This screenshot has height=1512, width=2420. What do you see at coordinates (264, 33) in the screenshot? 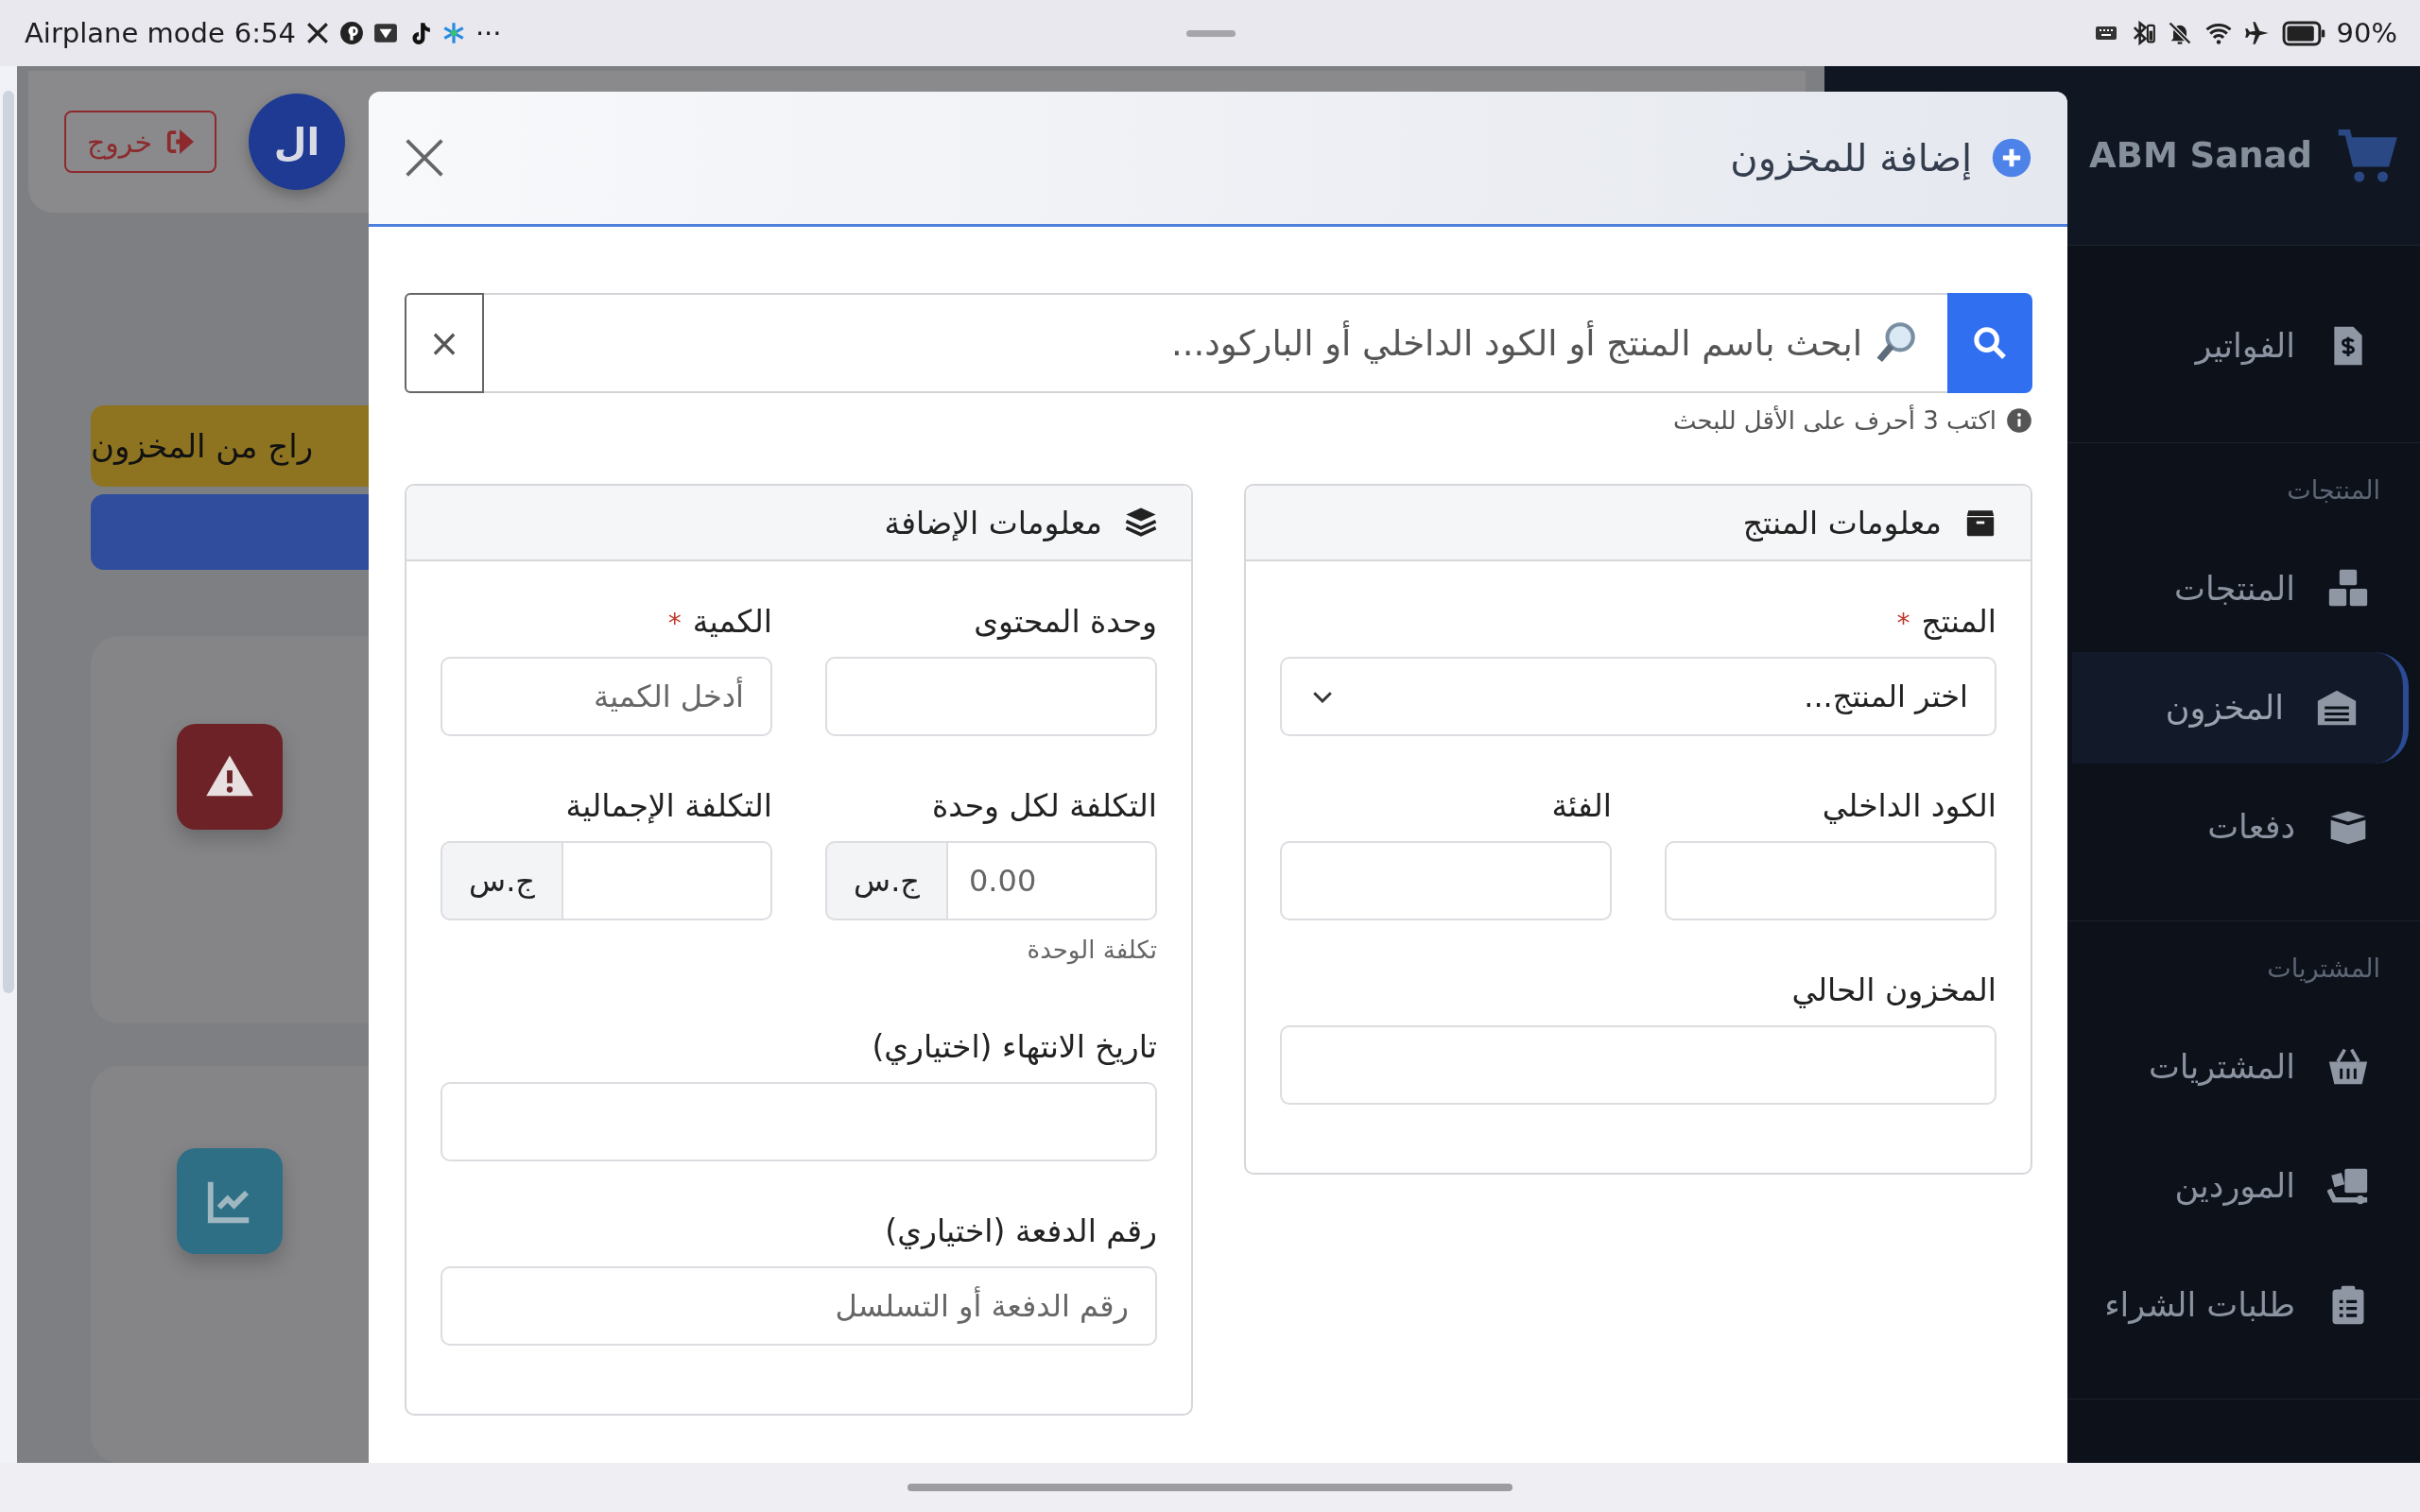
I see `clock-text: 6:54` at bounding box center [264, 33].